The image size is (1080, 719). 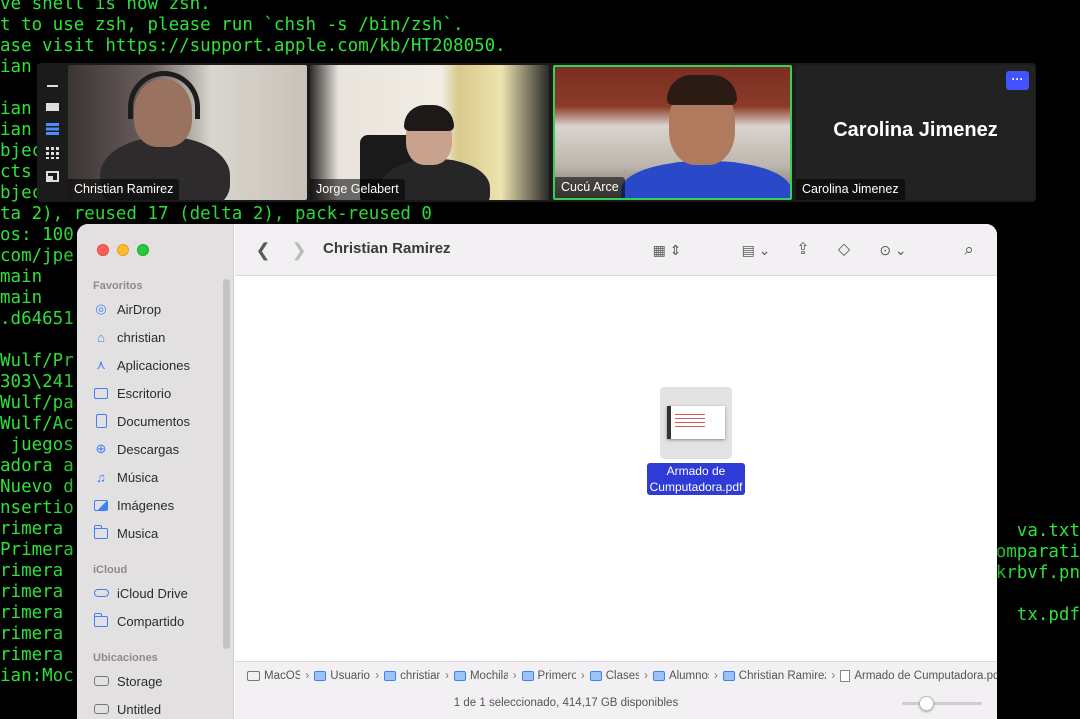 What do you see at coordinates (103, 250) in the screenshot?
I see `close-window-button` at bounding box center [103, 250].